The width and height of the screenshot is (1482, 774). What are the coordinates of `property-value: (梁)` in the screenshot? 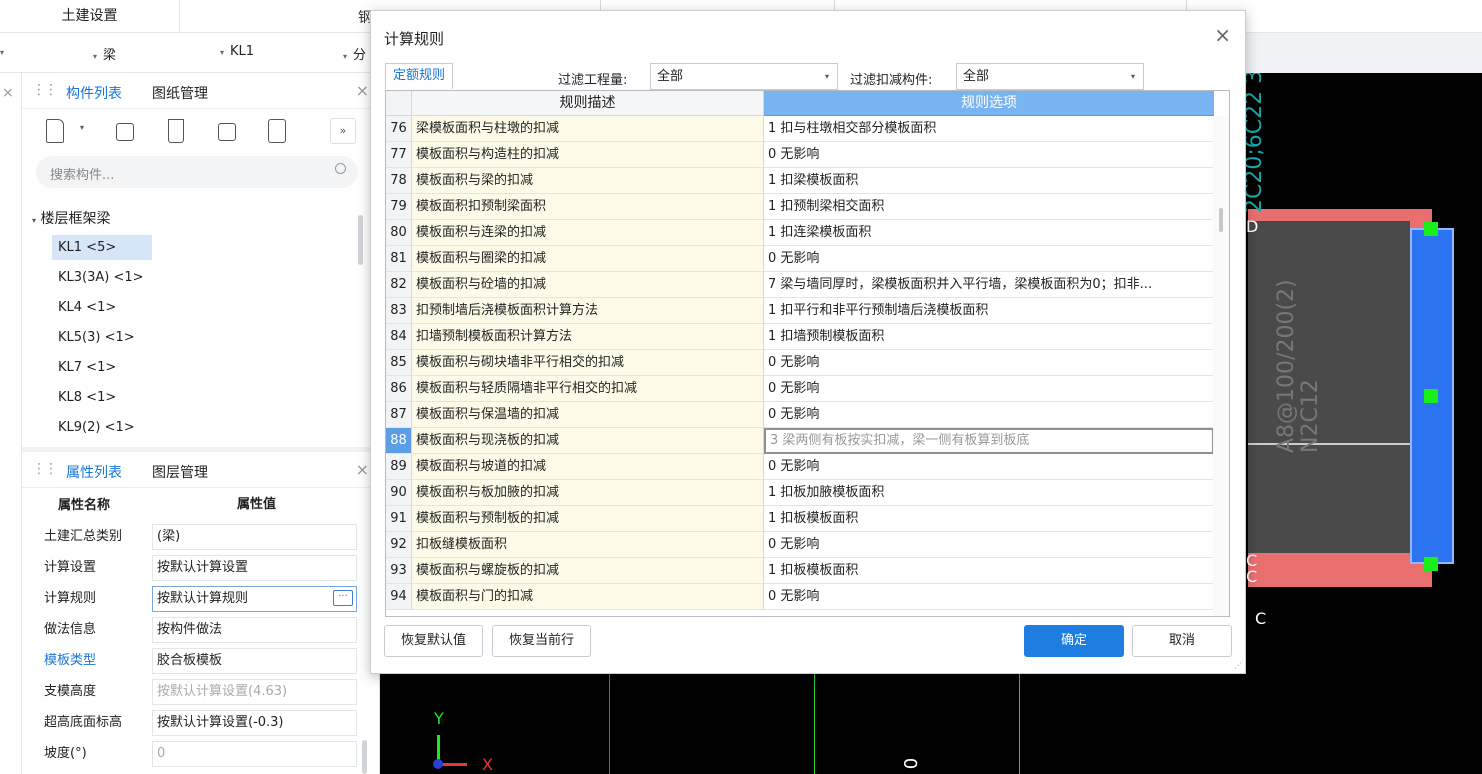 It's located at (254, 537).